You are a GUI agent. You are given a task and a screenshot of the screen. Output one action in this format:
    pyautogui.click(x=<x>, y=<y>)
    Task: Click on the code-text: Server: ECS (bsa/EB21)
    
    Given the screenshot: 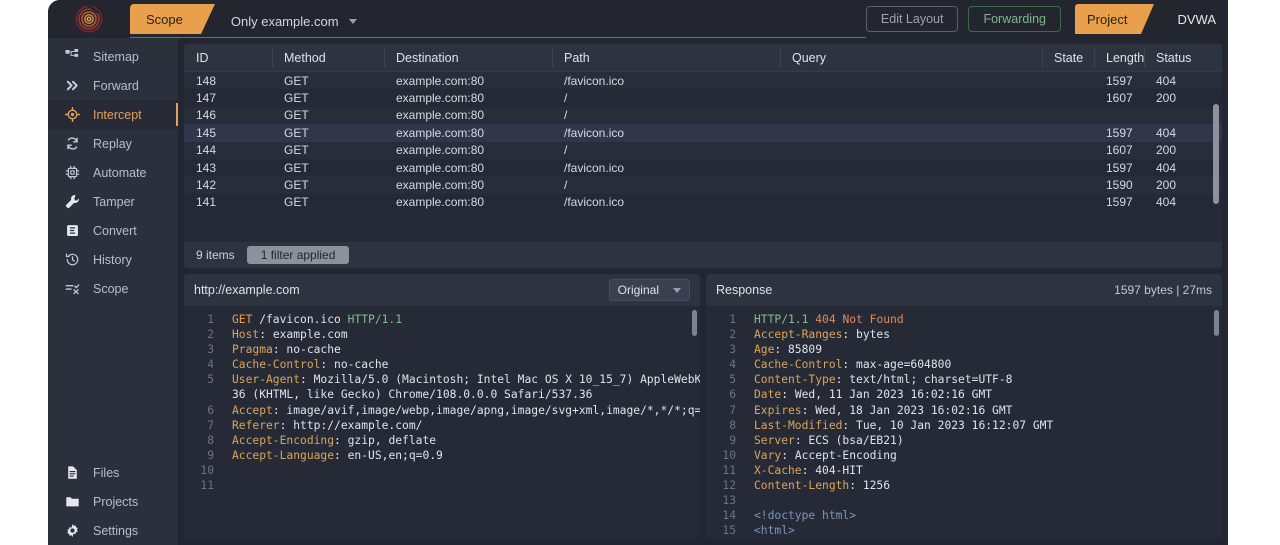 What is the action you would take?
    pyautogui.click(x=829, y=440)
    